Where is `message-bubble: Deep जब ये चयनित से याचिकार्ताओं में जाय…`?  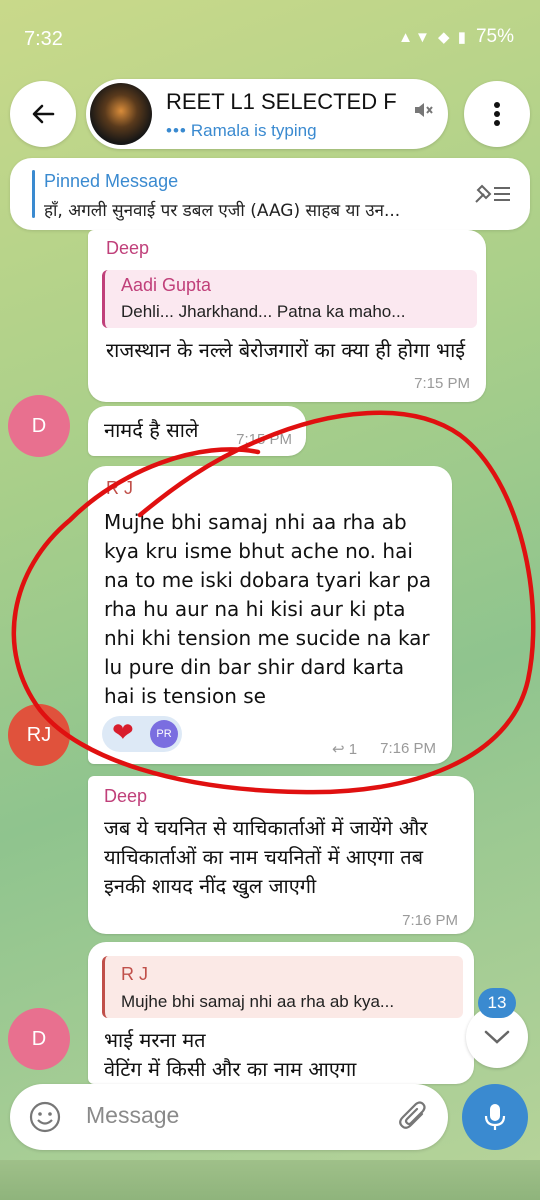 message-bubble: Deep जब ये चयनित से याचिकार्ताओं में जाय… is located at coordinates (281, 855).